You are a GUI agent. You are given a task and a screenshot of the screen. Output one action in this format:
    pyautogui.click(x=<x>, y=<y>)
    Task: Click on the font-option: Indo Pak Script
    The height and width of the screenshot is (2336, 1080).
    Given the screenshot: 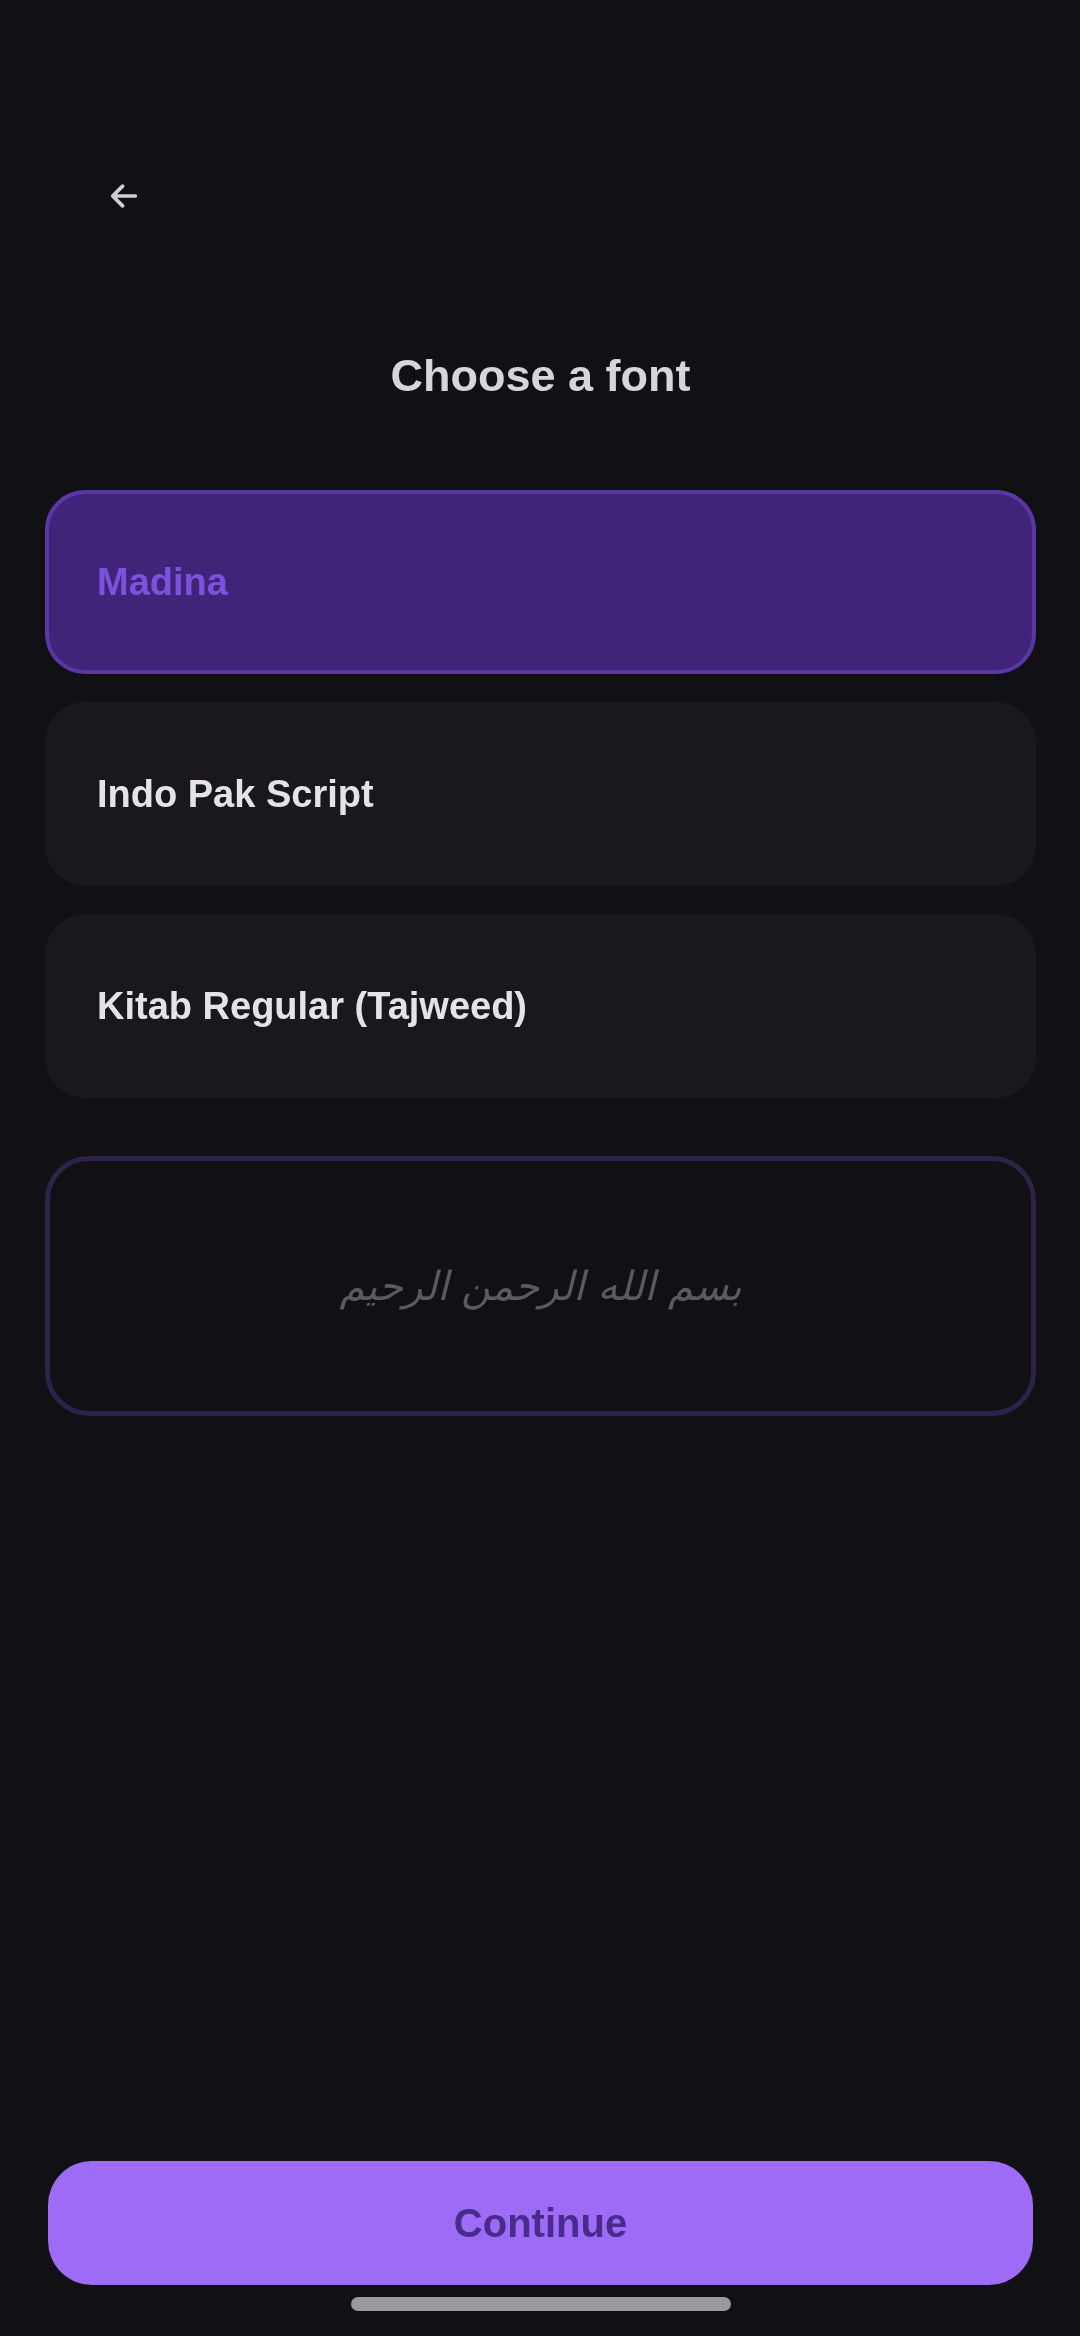 What is the action you would take?
    pyautogui.click(x=540, y=794)
    